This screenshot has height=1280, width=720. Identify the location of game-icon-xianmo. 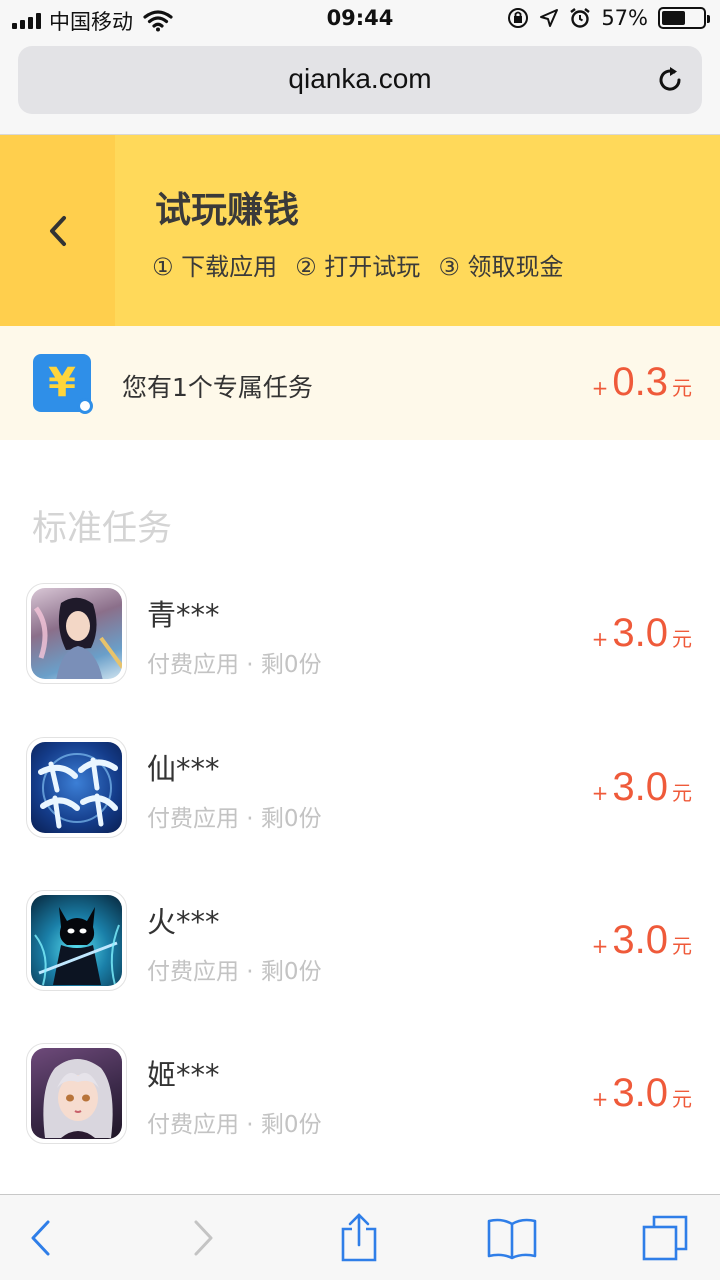
(78, 791).